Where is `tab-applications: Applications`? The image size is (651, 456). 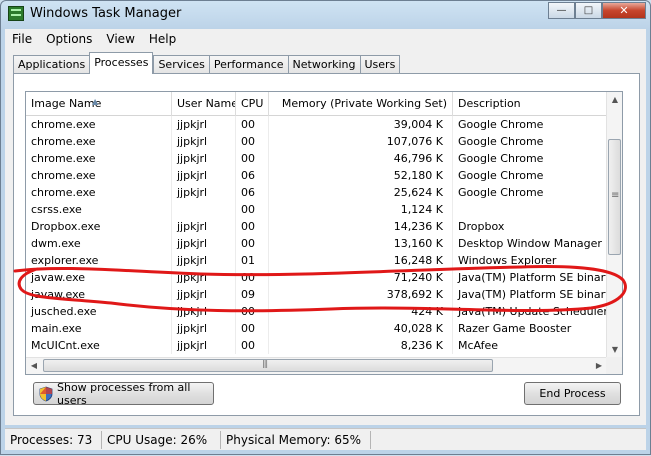 tab-applications: Applications is located at coordinates (51, 64).